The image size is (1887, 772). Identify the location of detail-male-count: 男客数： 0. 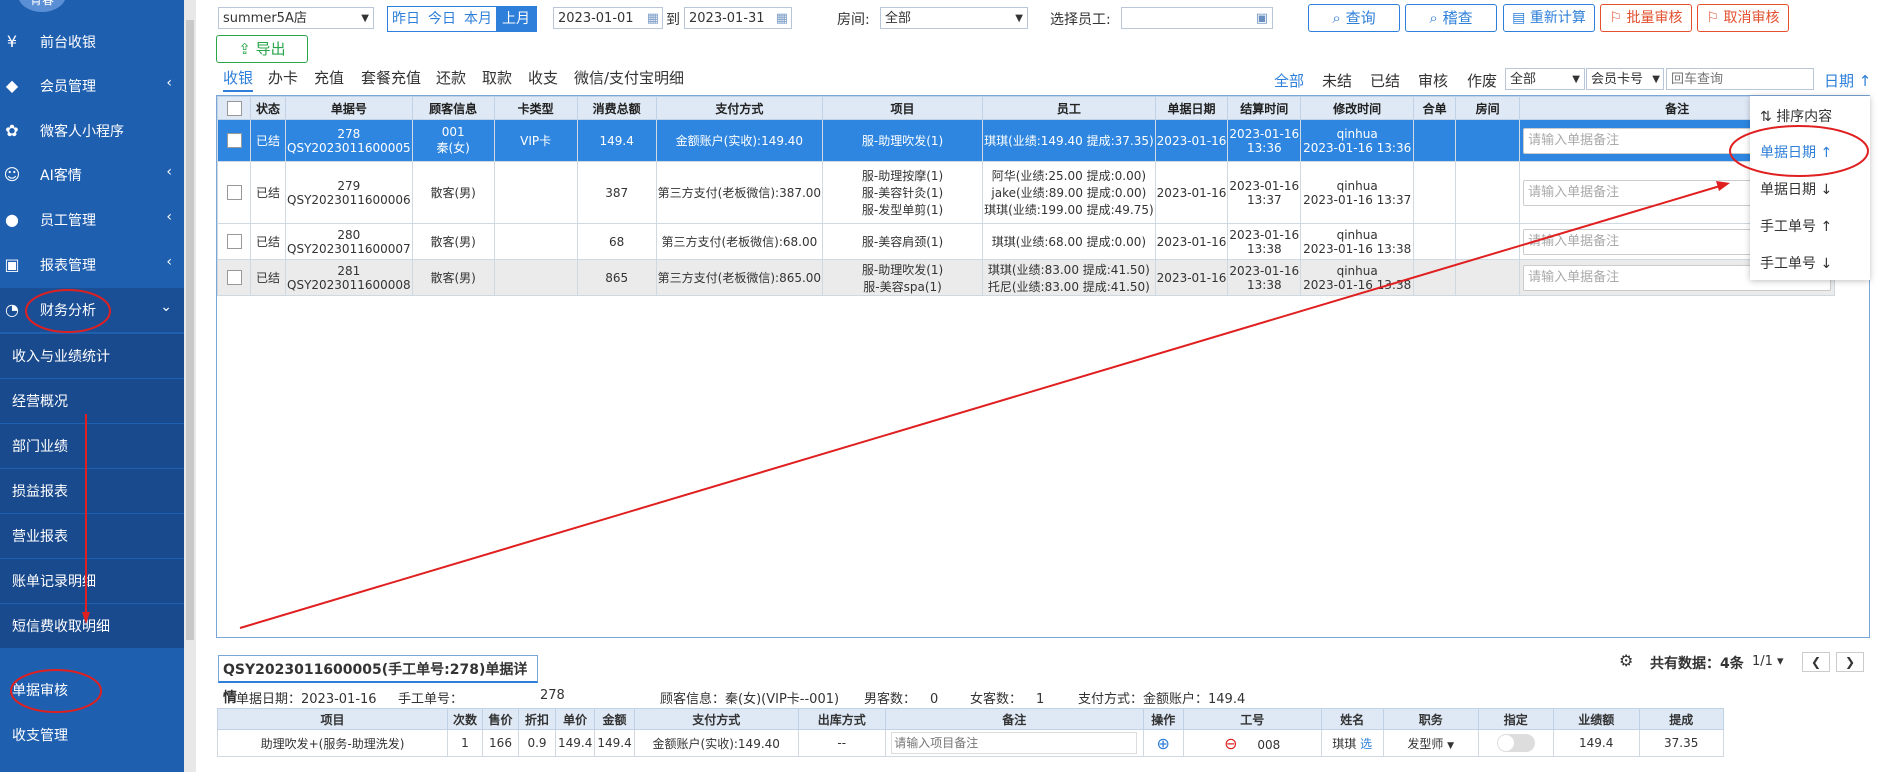
(901, 699).